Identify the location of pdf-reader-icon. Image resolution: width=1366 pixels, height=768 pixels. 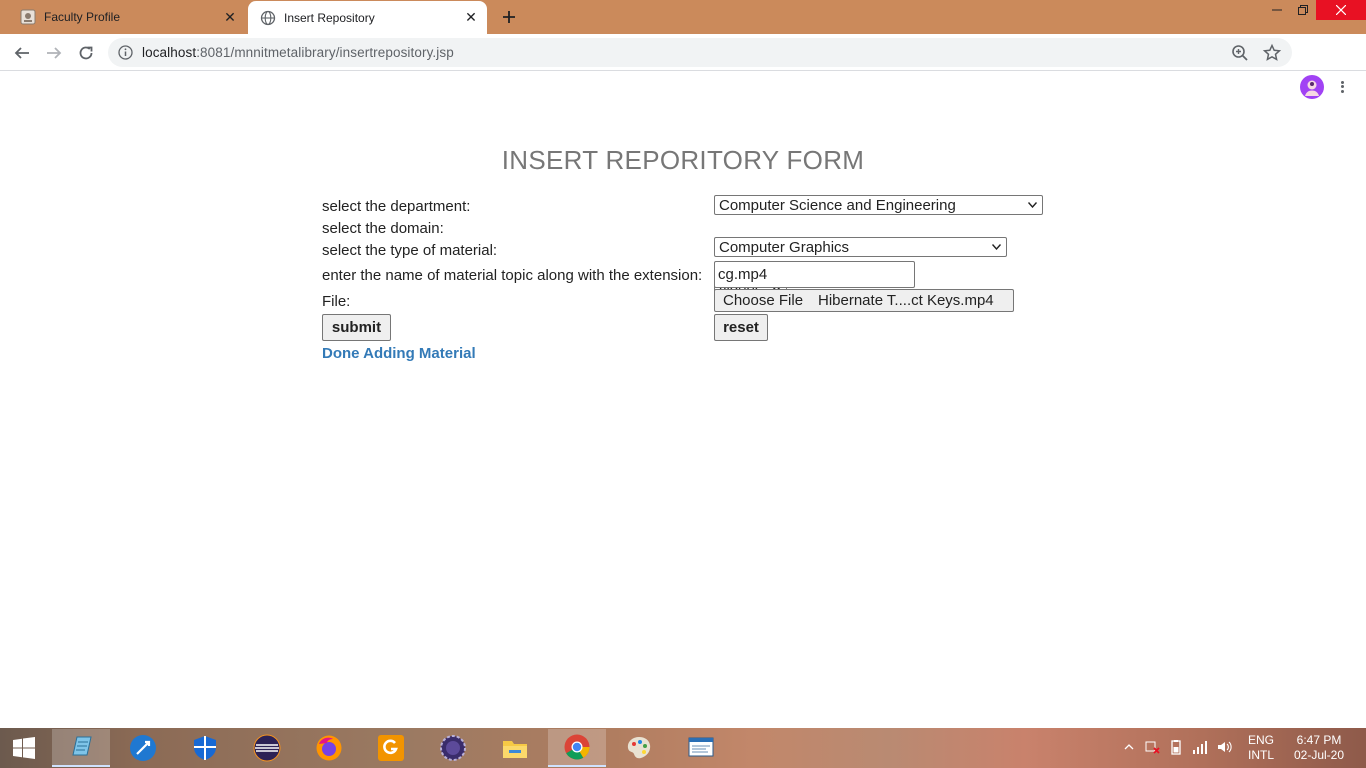
(391, 748).